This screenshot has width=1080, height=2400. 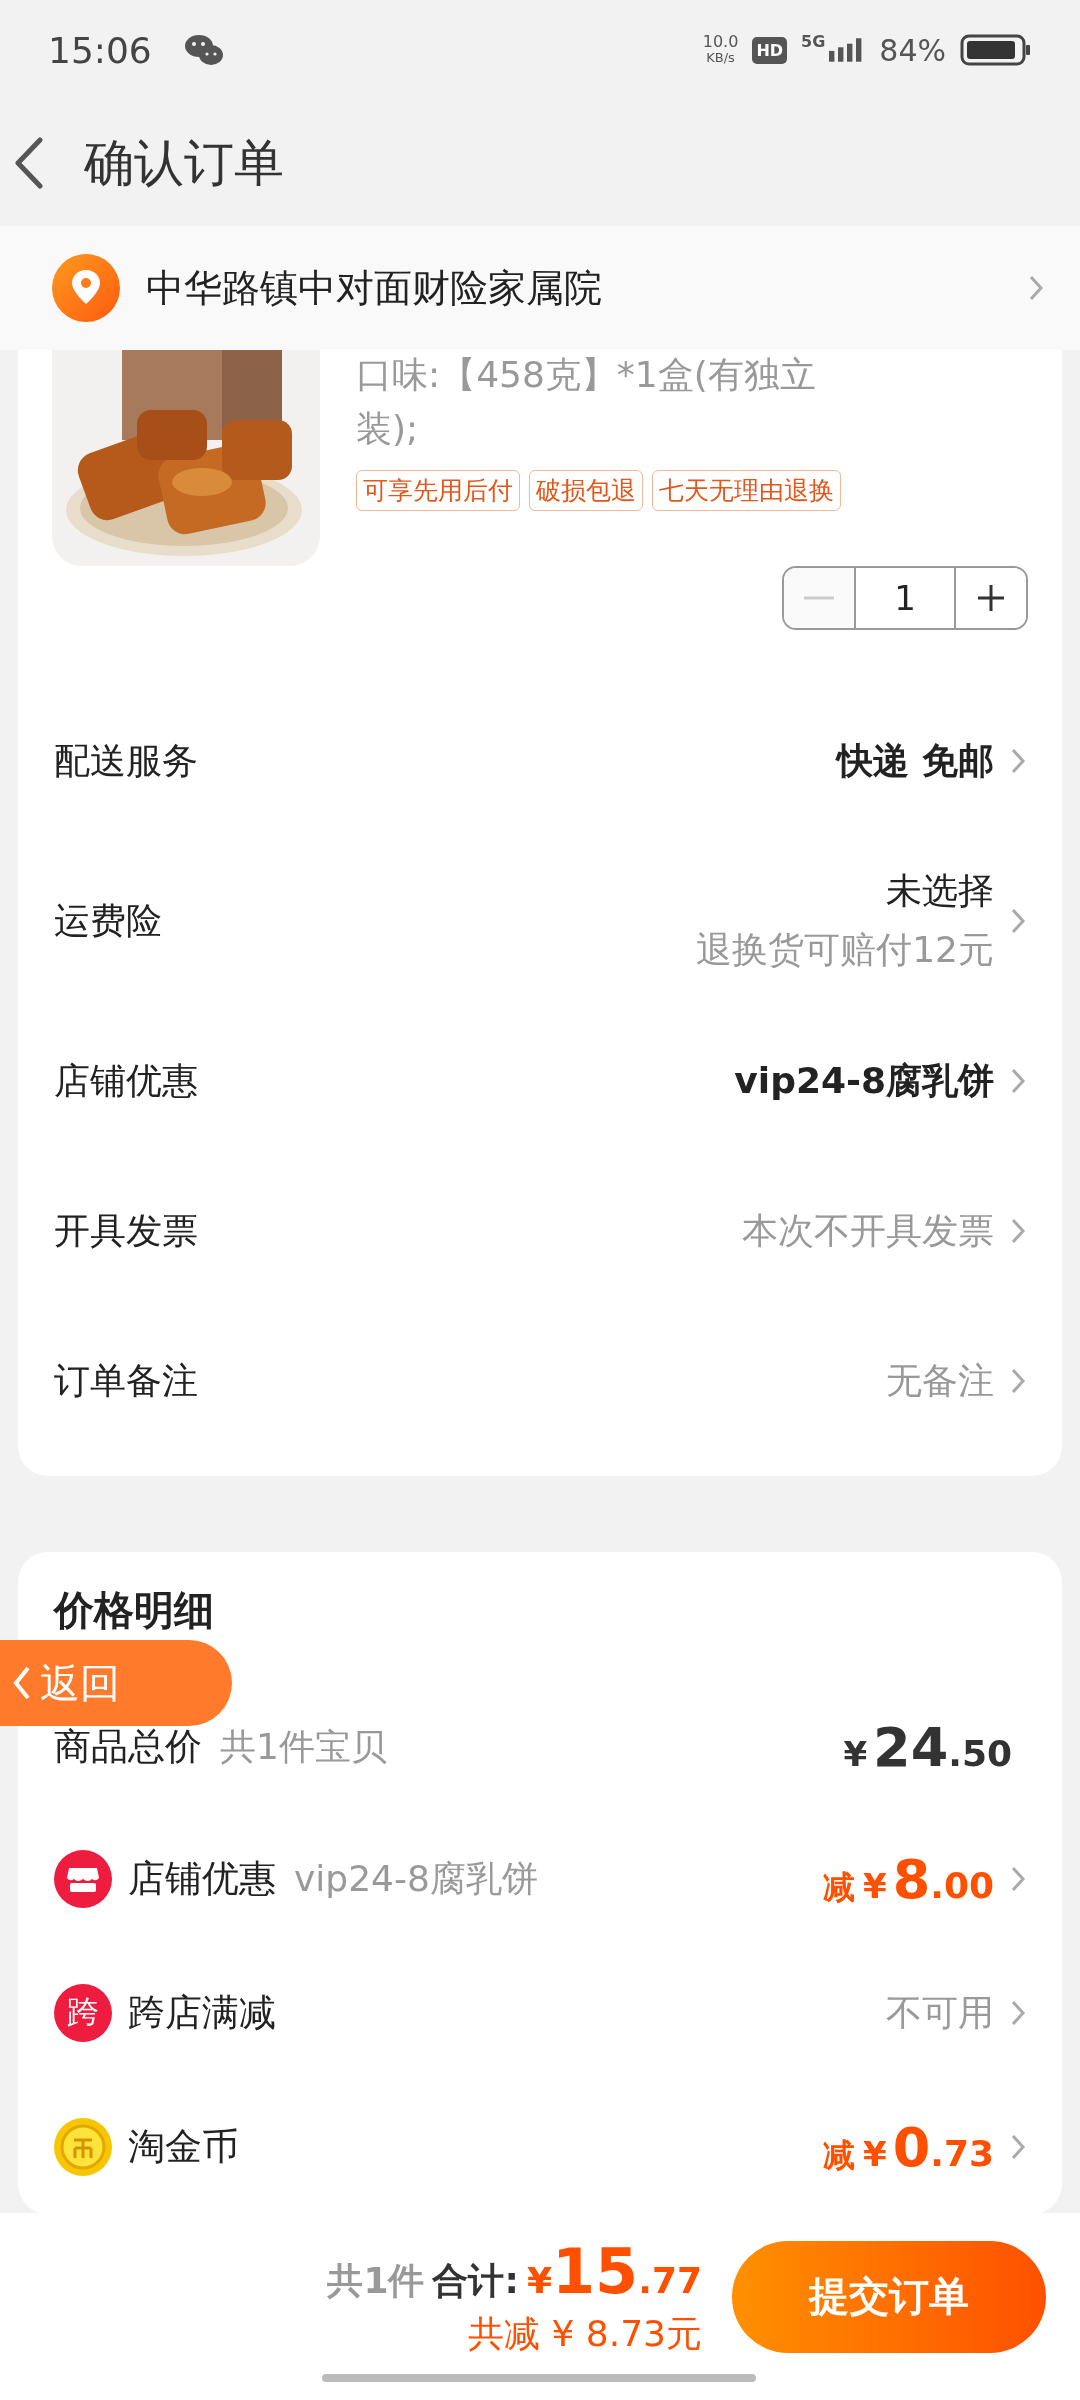 What do you see at coordinates (126, 760) in the screenshot?
I see `option-label: 配送服务` at bounding box center [126, 760].